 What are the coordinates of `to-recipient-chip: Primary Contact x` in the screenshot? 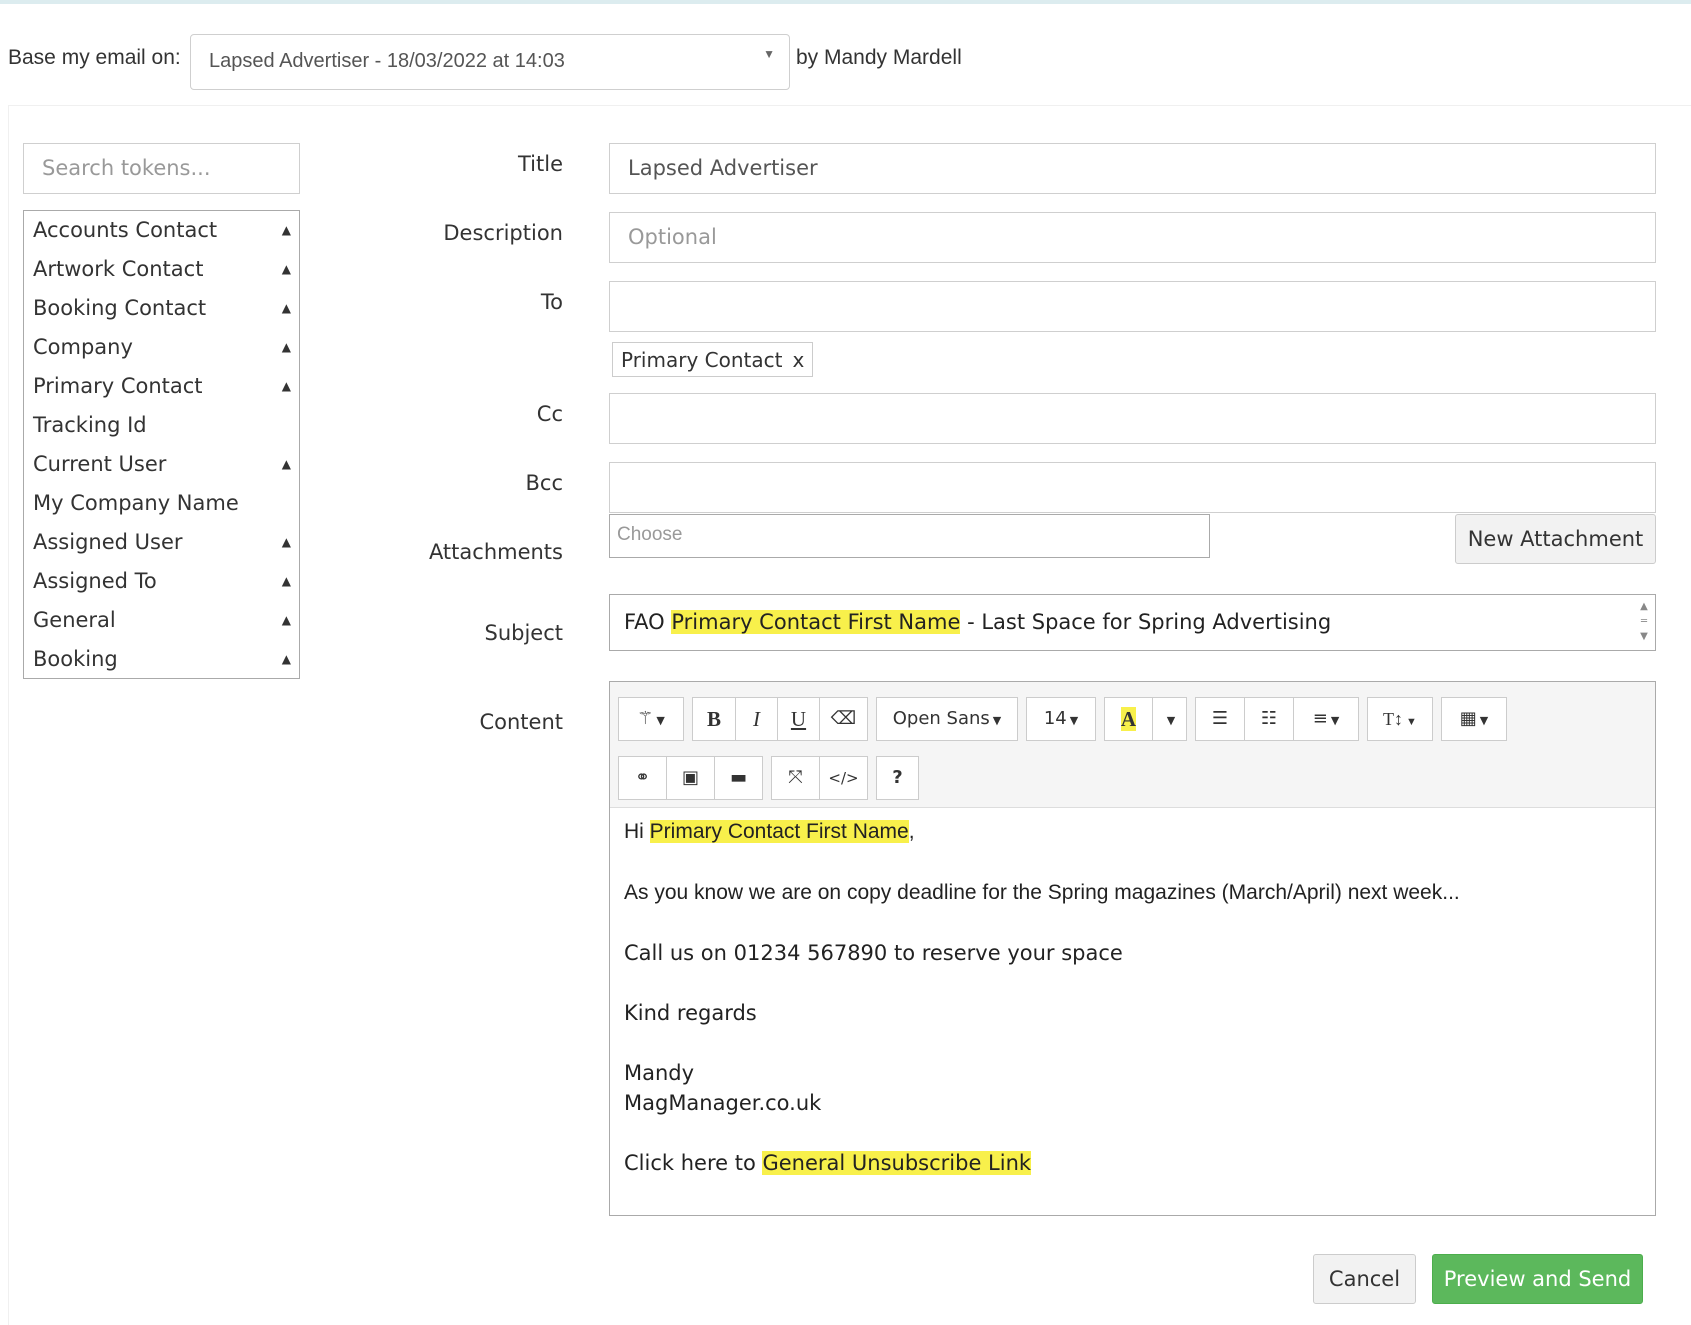 It's located at (713, 359).